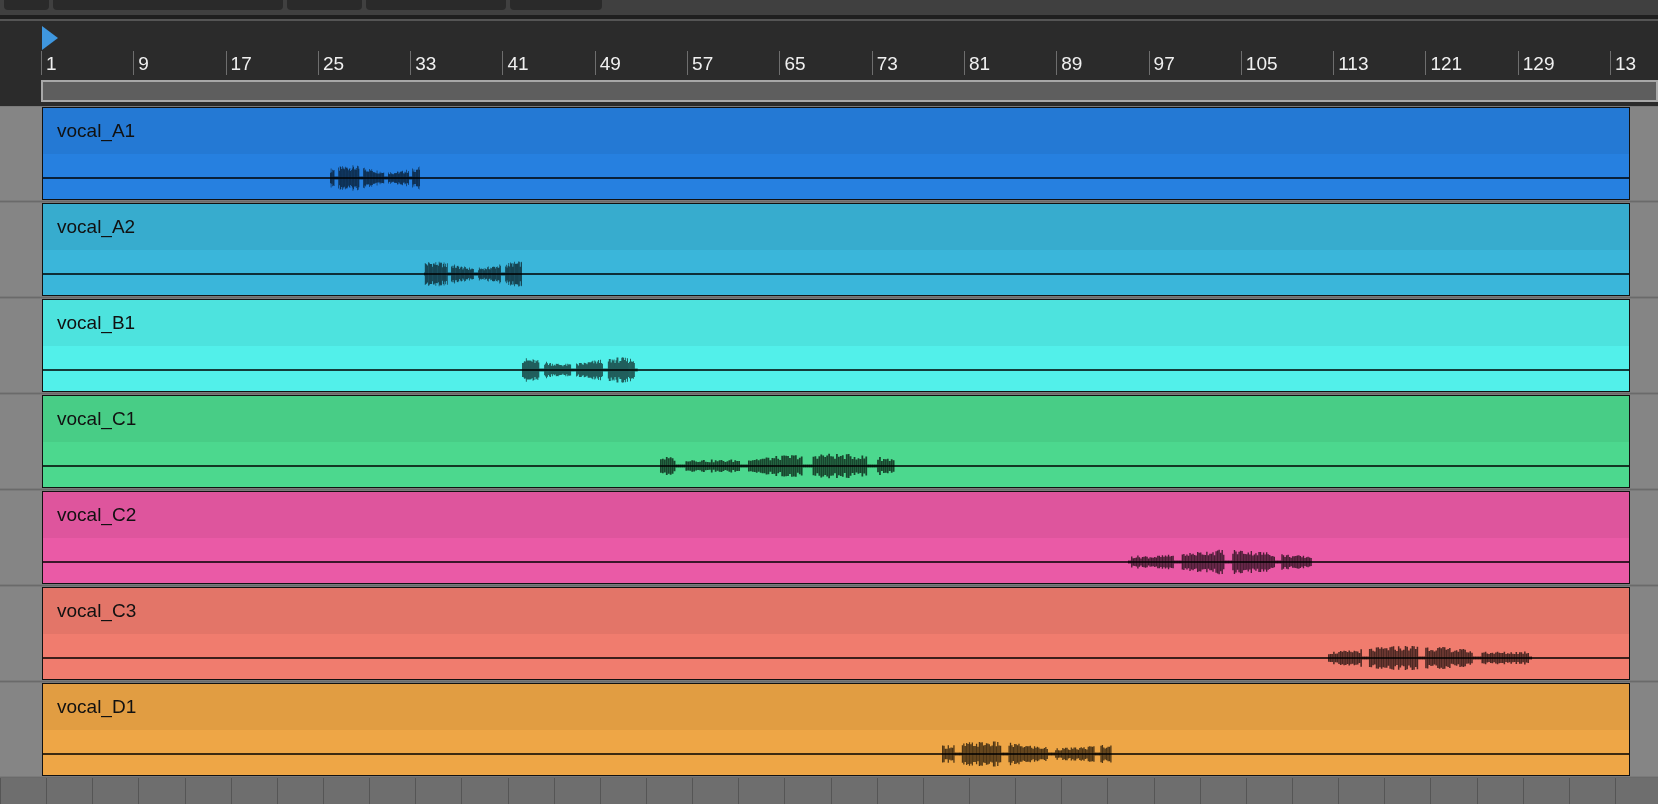  Describe the element at coordinates (97, 611) in the screenshot. I see `clip-name: vocal_C3` at that location.